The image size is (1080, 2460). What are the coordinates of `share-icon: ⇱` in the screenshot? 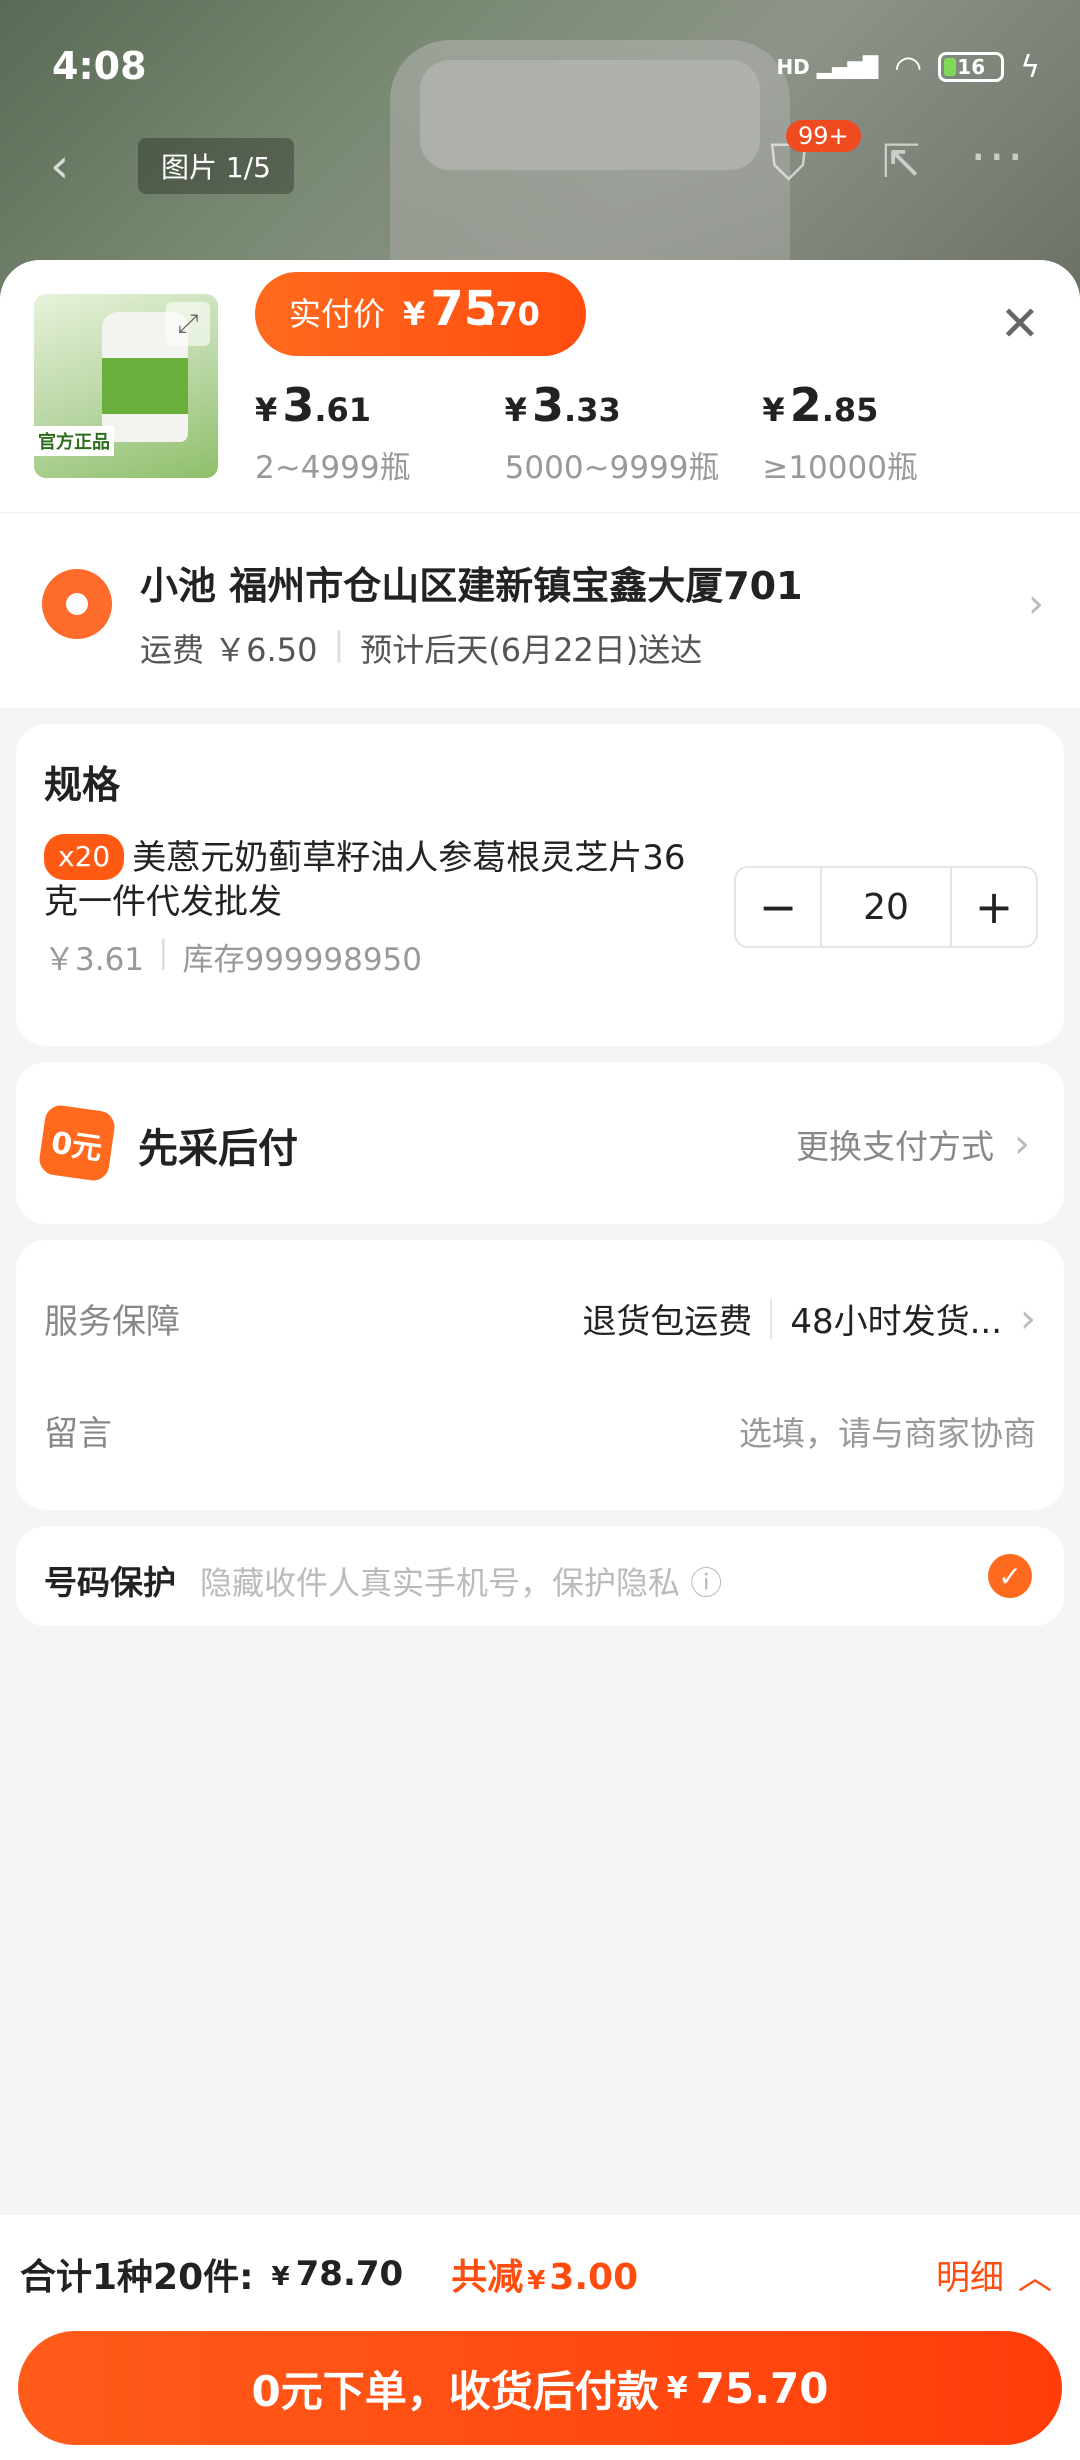 It's located at (901, 161).